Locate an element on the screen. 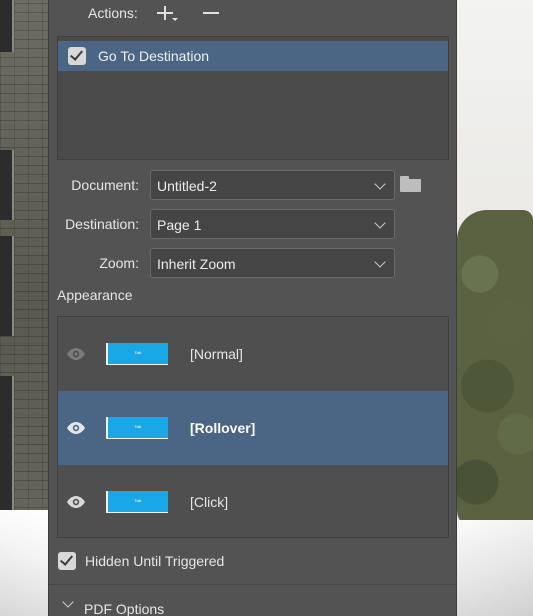  destination-value: Page 1 is located at coordinates (179, 225).